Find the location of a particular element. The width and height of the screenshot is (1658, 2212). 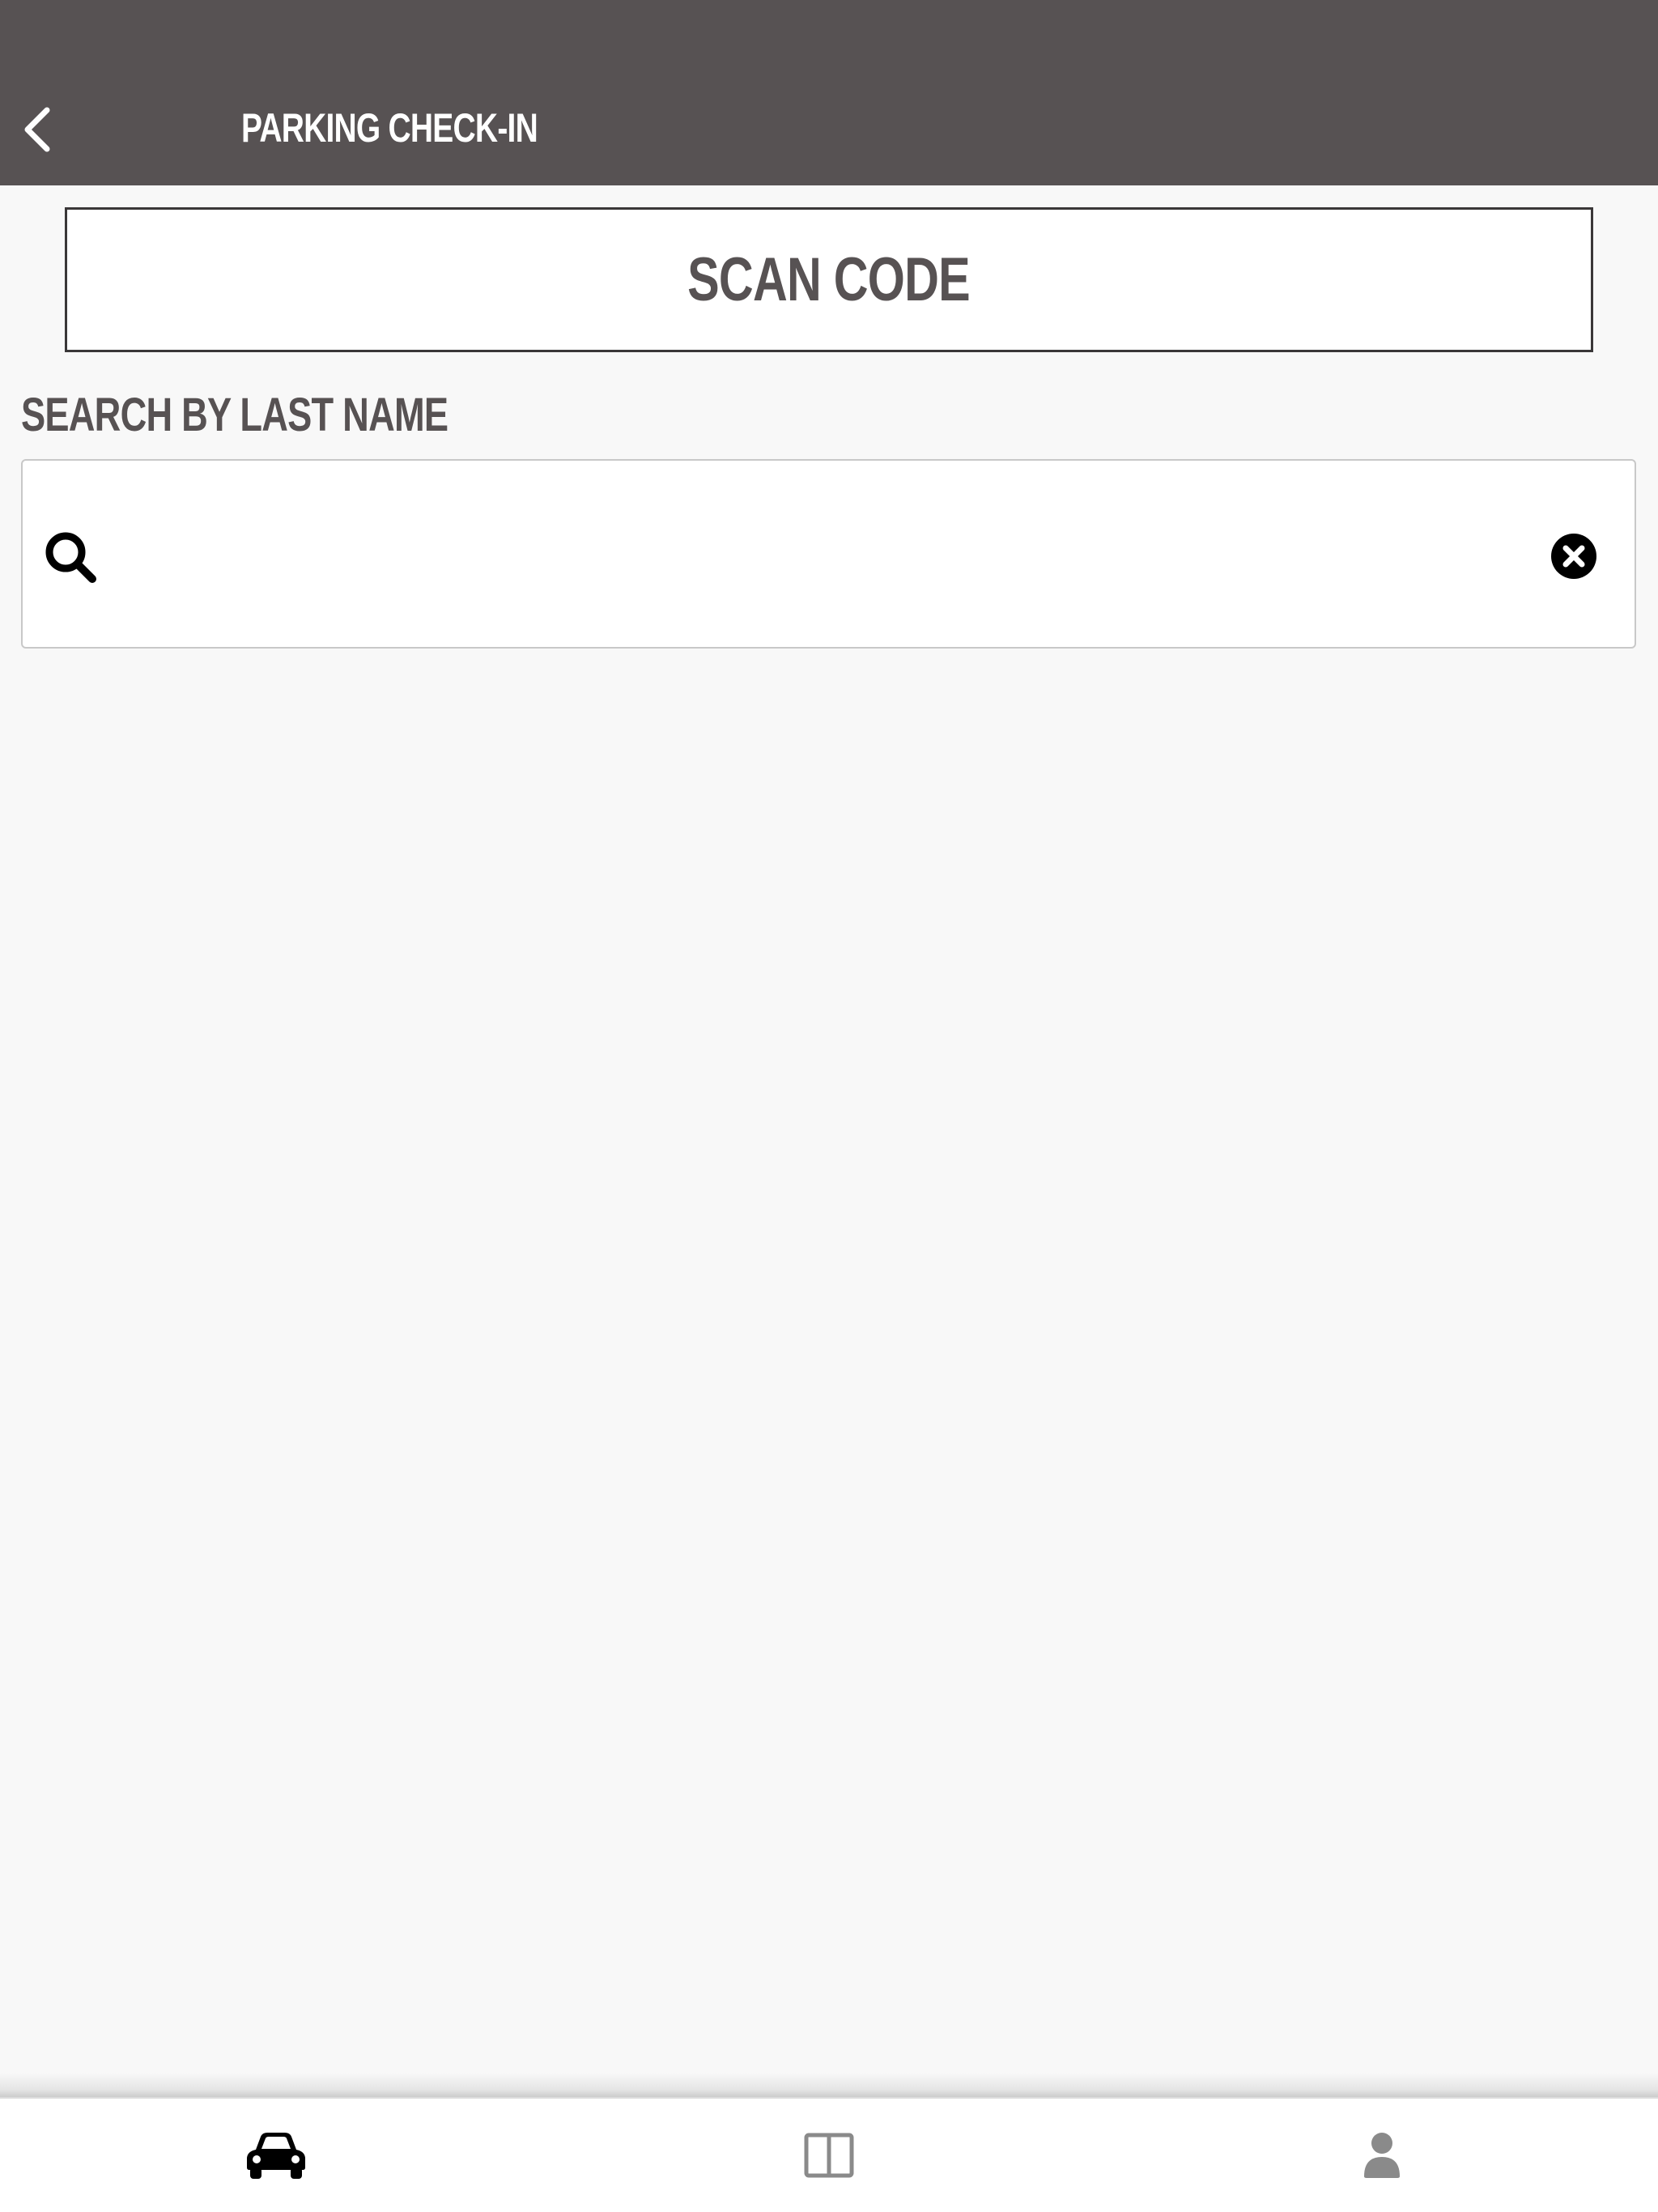

tabbar-shadow is located at coordinates (829, 2085).